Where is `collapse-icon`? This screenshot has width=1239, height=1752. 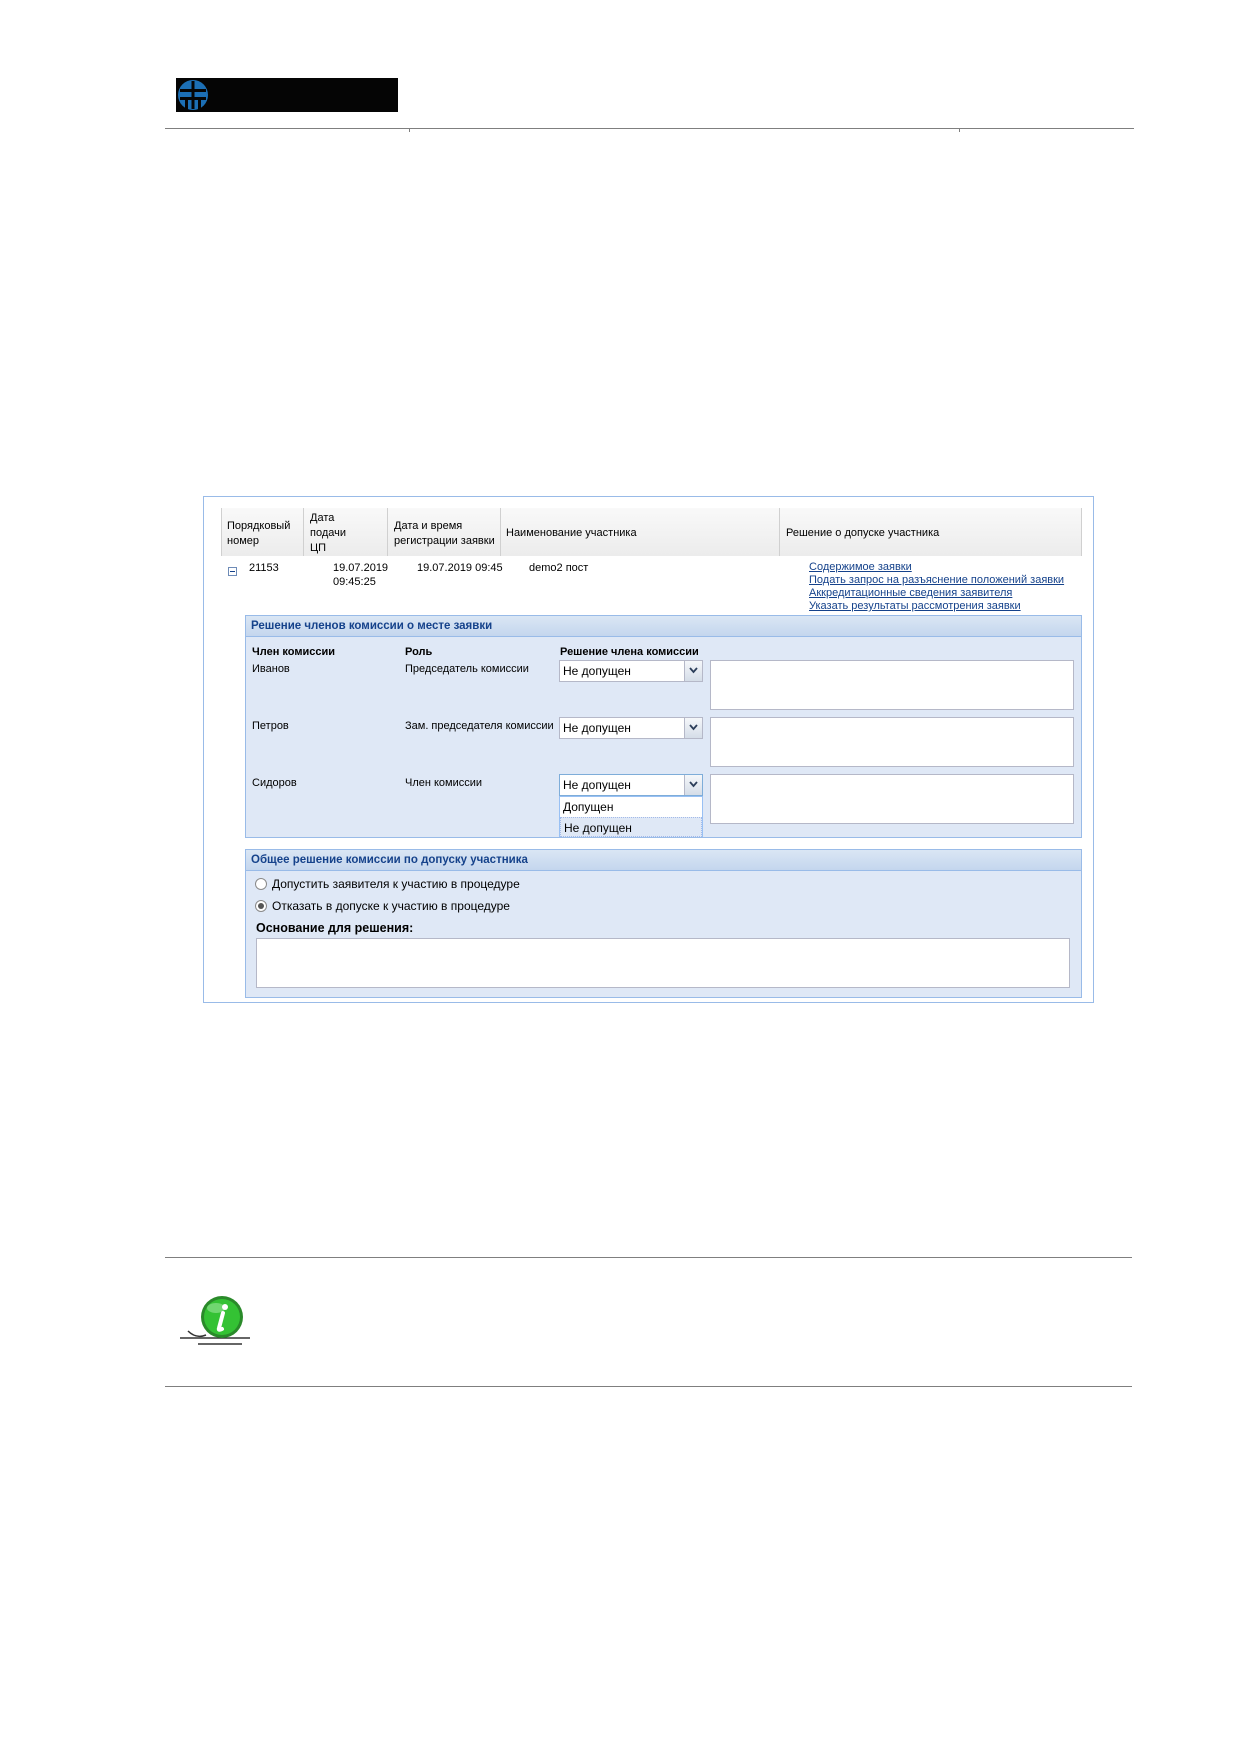 collapse-icon is located at coordinates (232, 571).